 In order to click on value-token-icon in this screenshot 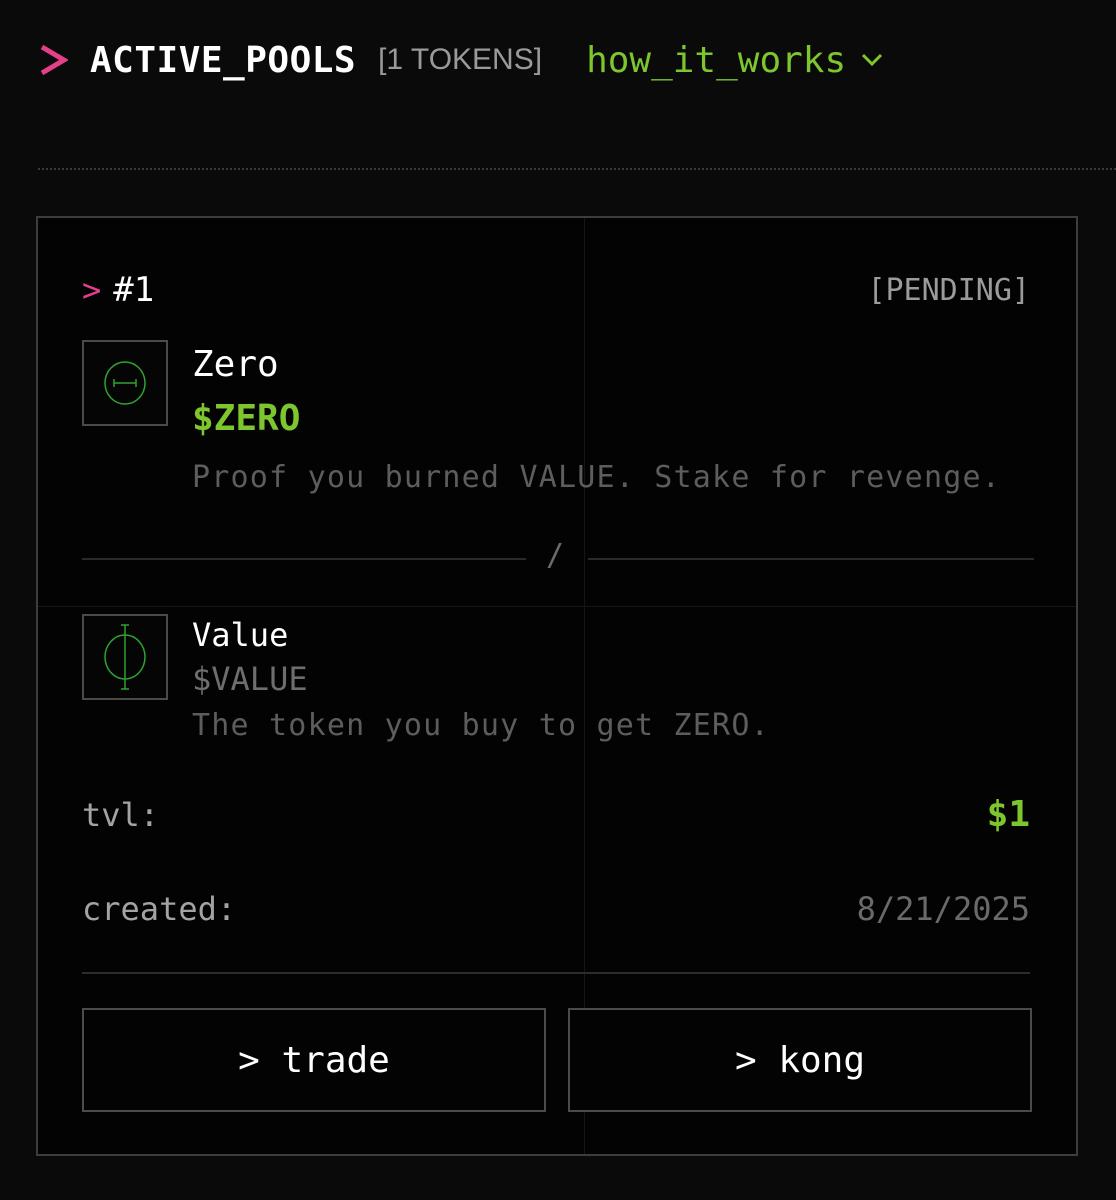, I will do `click(125, 657)`.